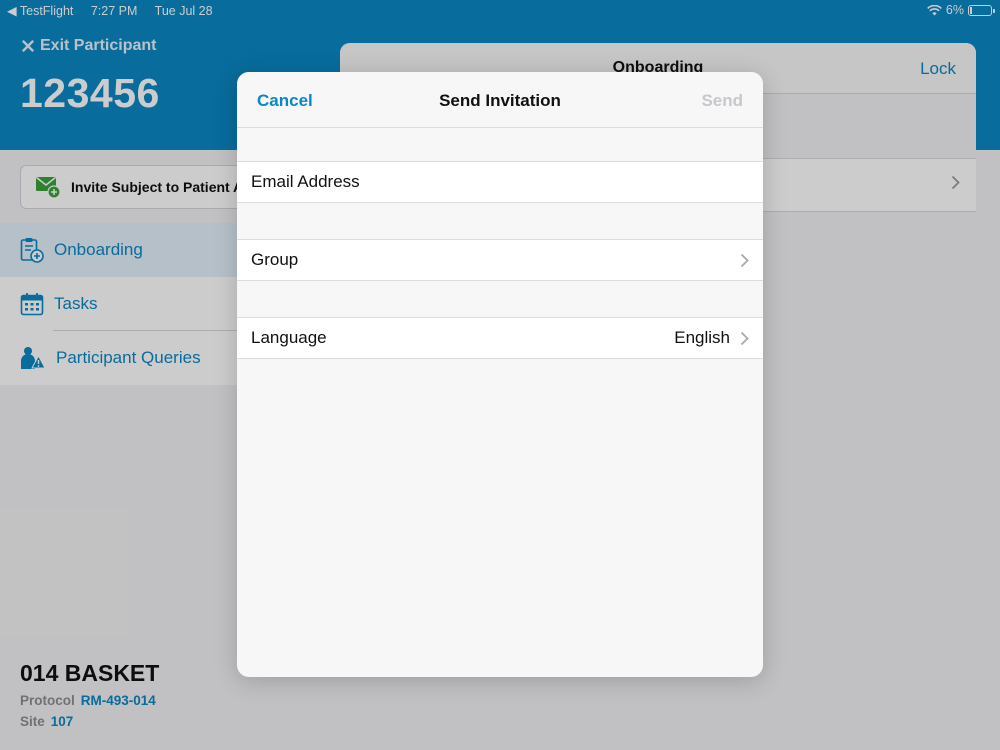 The image size is (1000, 750). I want to click on language-row: Language English, so click(500, 338).